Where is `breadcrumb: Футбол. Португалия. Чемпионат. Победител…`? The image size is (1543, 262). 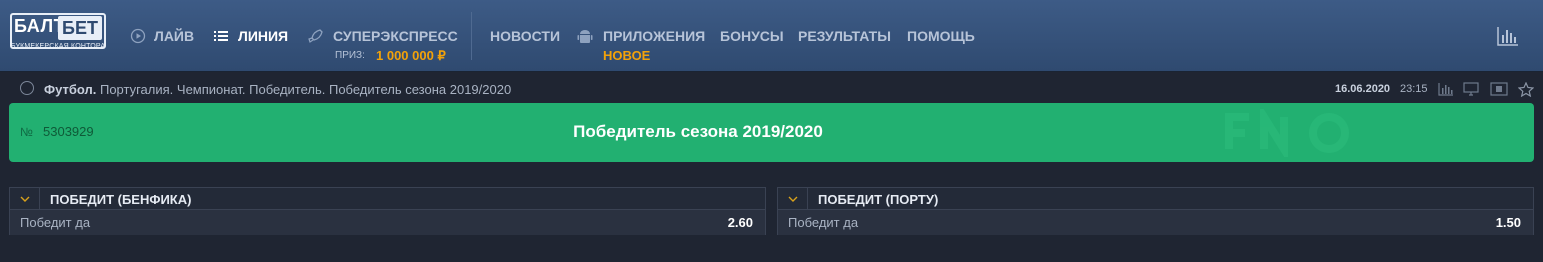
breadcrumb: Футбол. Португалия. Чемпионат. Победител… is located at coordinates (771, 89).